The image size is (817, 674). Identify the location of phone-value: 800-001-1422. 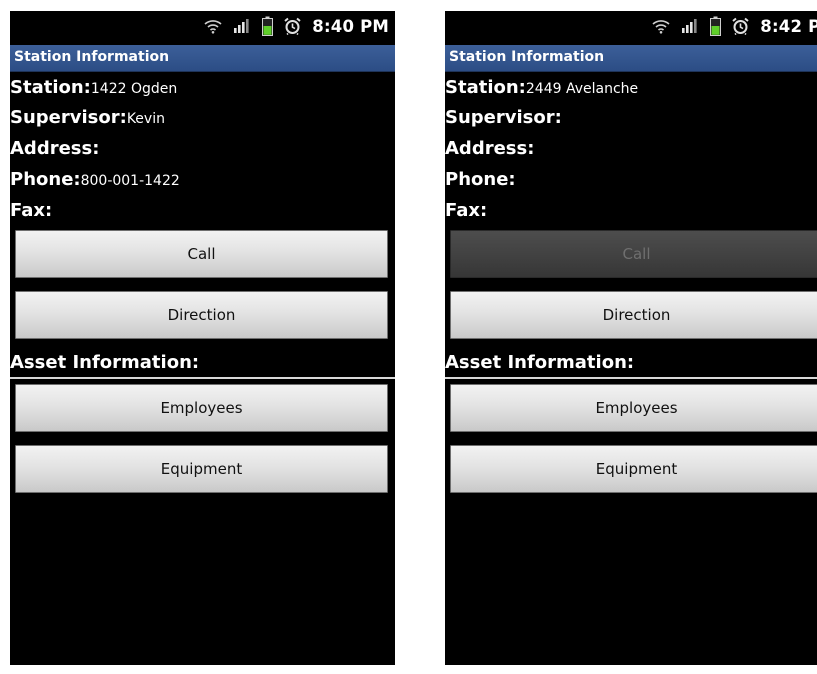
(130, 181).